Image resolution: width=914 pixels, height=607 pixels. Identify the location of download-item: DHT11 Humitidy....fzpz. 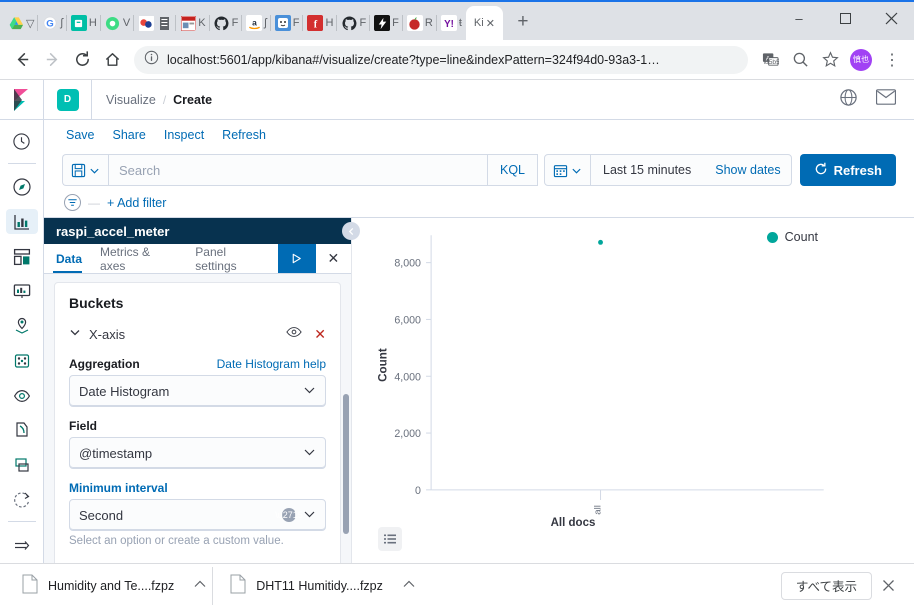
(319, 585).